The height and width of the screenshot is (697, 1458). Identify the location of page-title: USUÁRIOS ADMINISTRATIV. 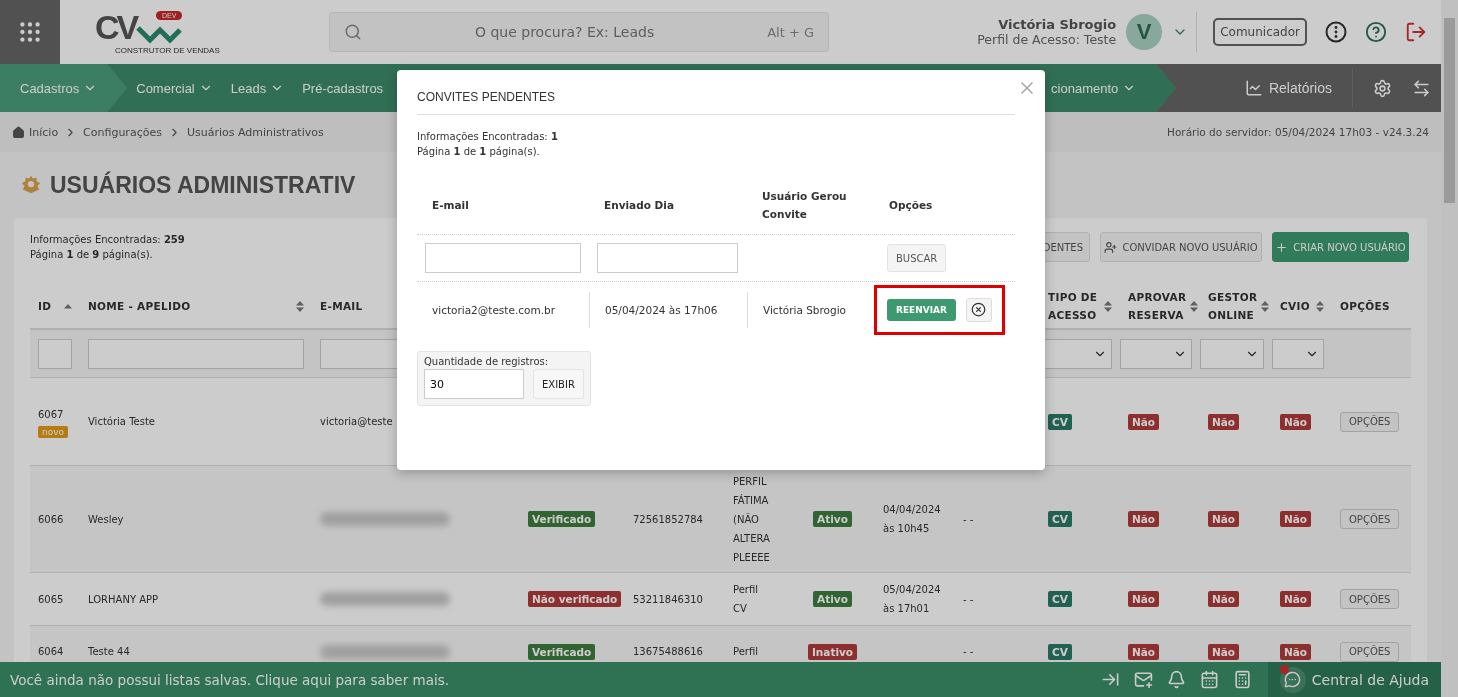
(203, 185).